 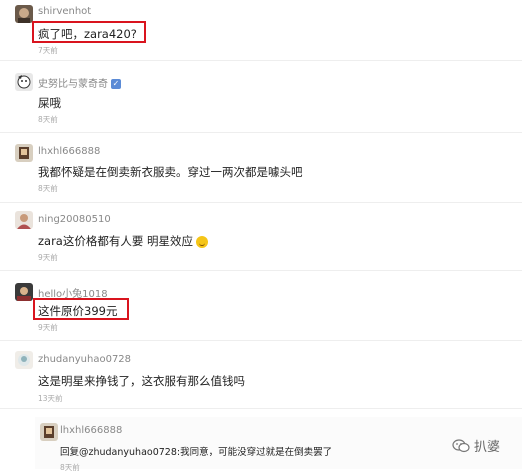 I want to click on username: ning20080510, so click(x=74, y=219).